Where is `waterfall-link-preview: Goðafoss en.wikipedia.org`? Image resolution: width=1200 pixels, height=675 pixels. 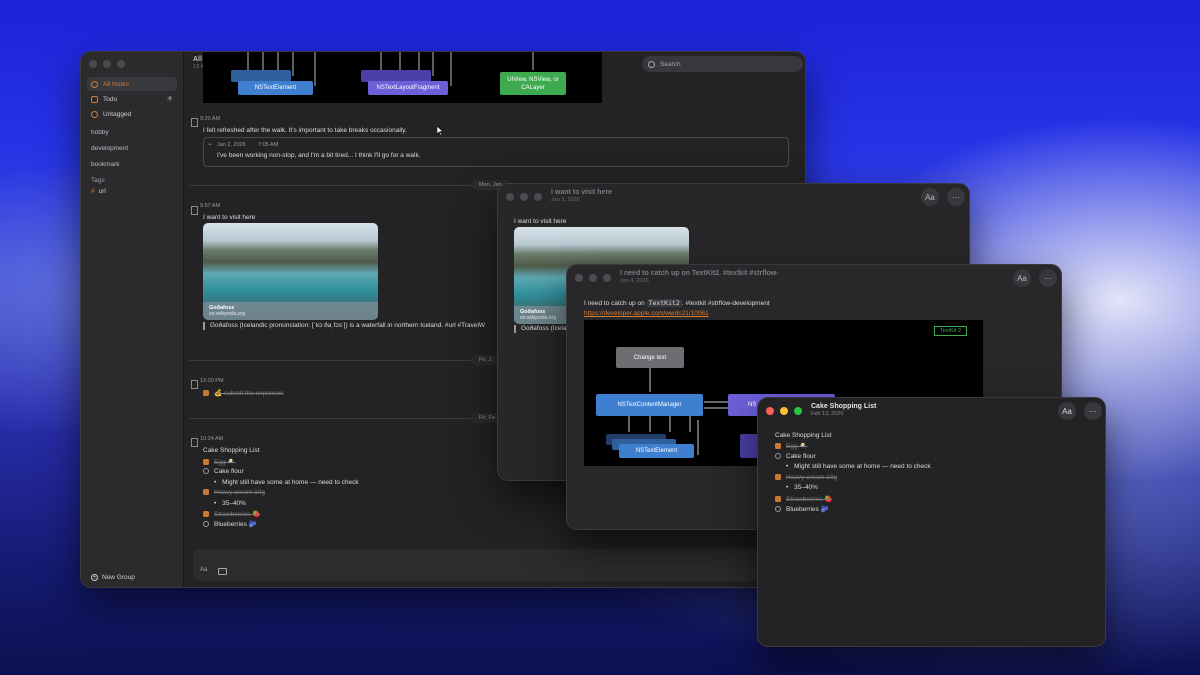 waterfall-link-preview: Goðafoss en.wikipedia.org is located at coordinates (290, 271).